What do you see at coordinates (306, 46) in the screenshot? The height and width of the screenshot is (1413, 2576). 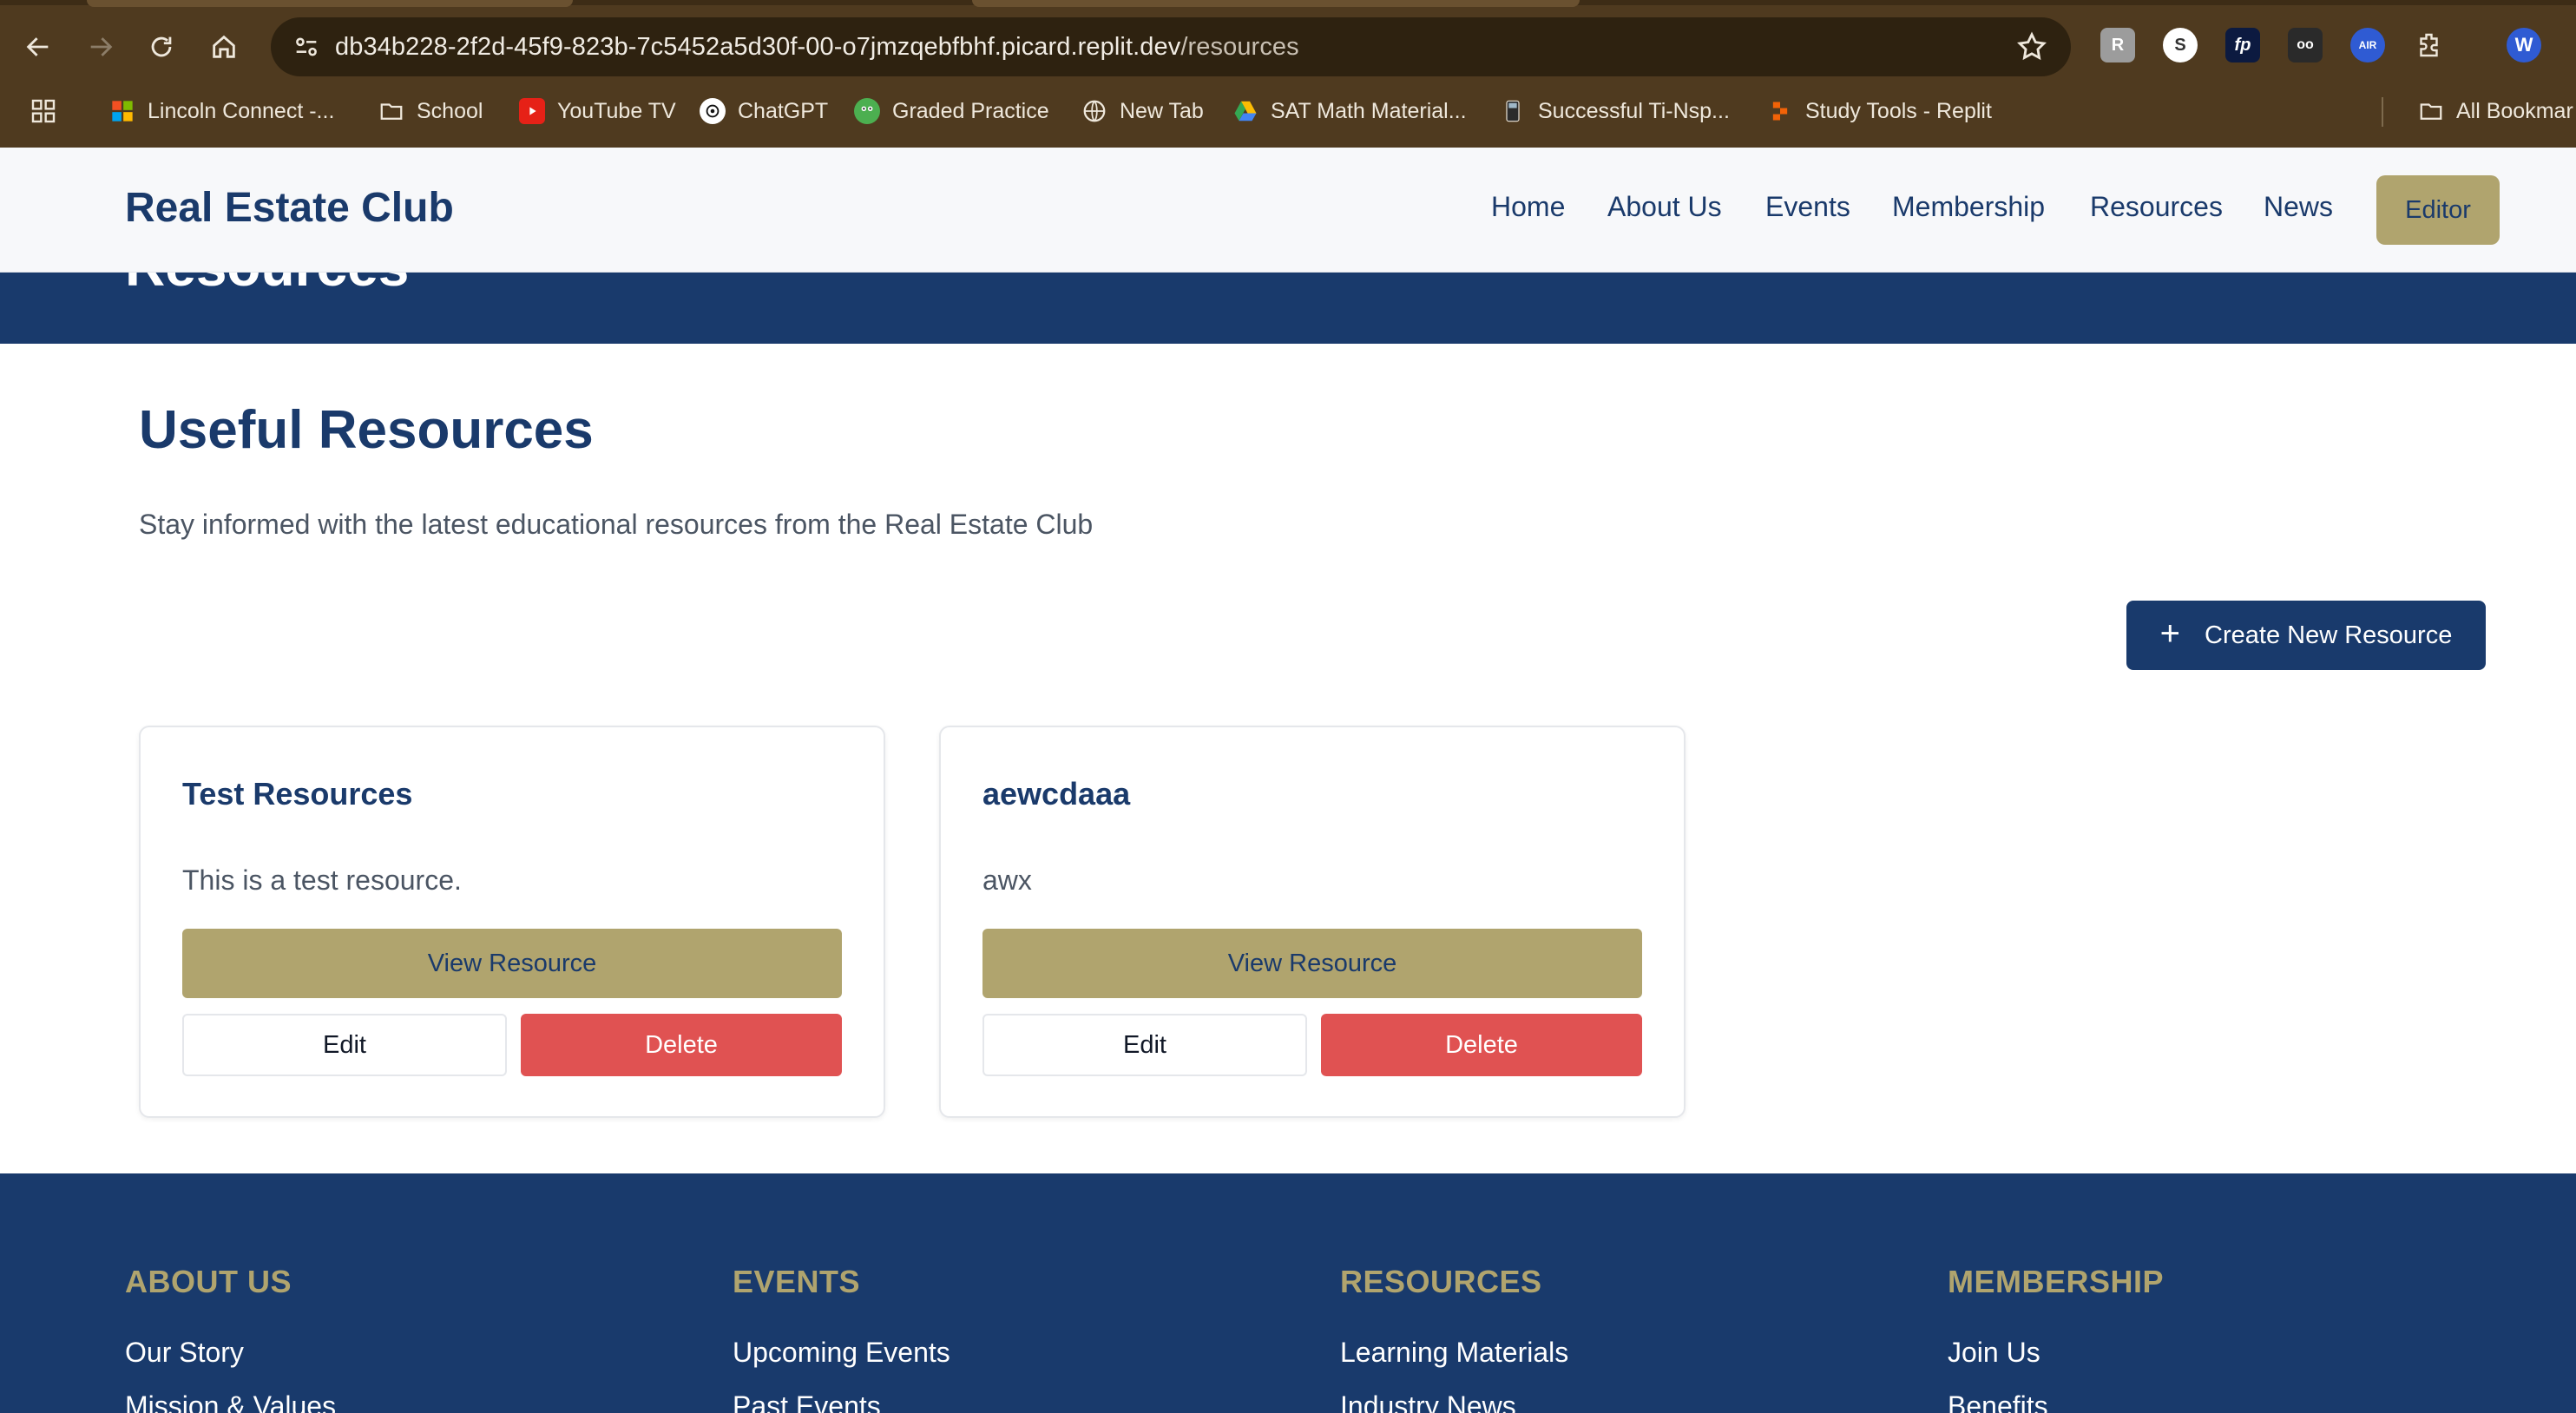 I see `site-settings-icon` at bounding box center [306, 46].